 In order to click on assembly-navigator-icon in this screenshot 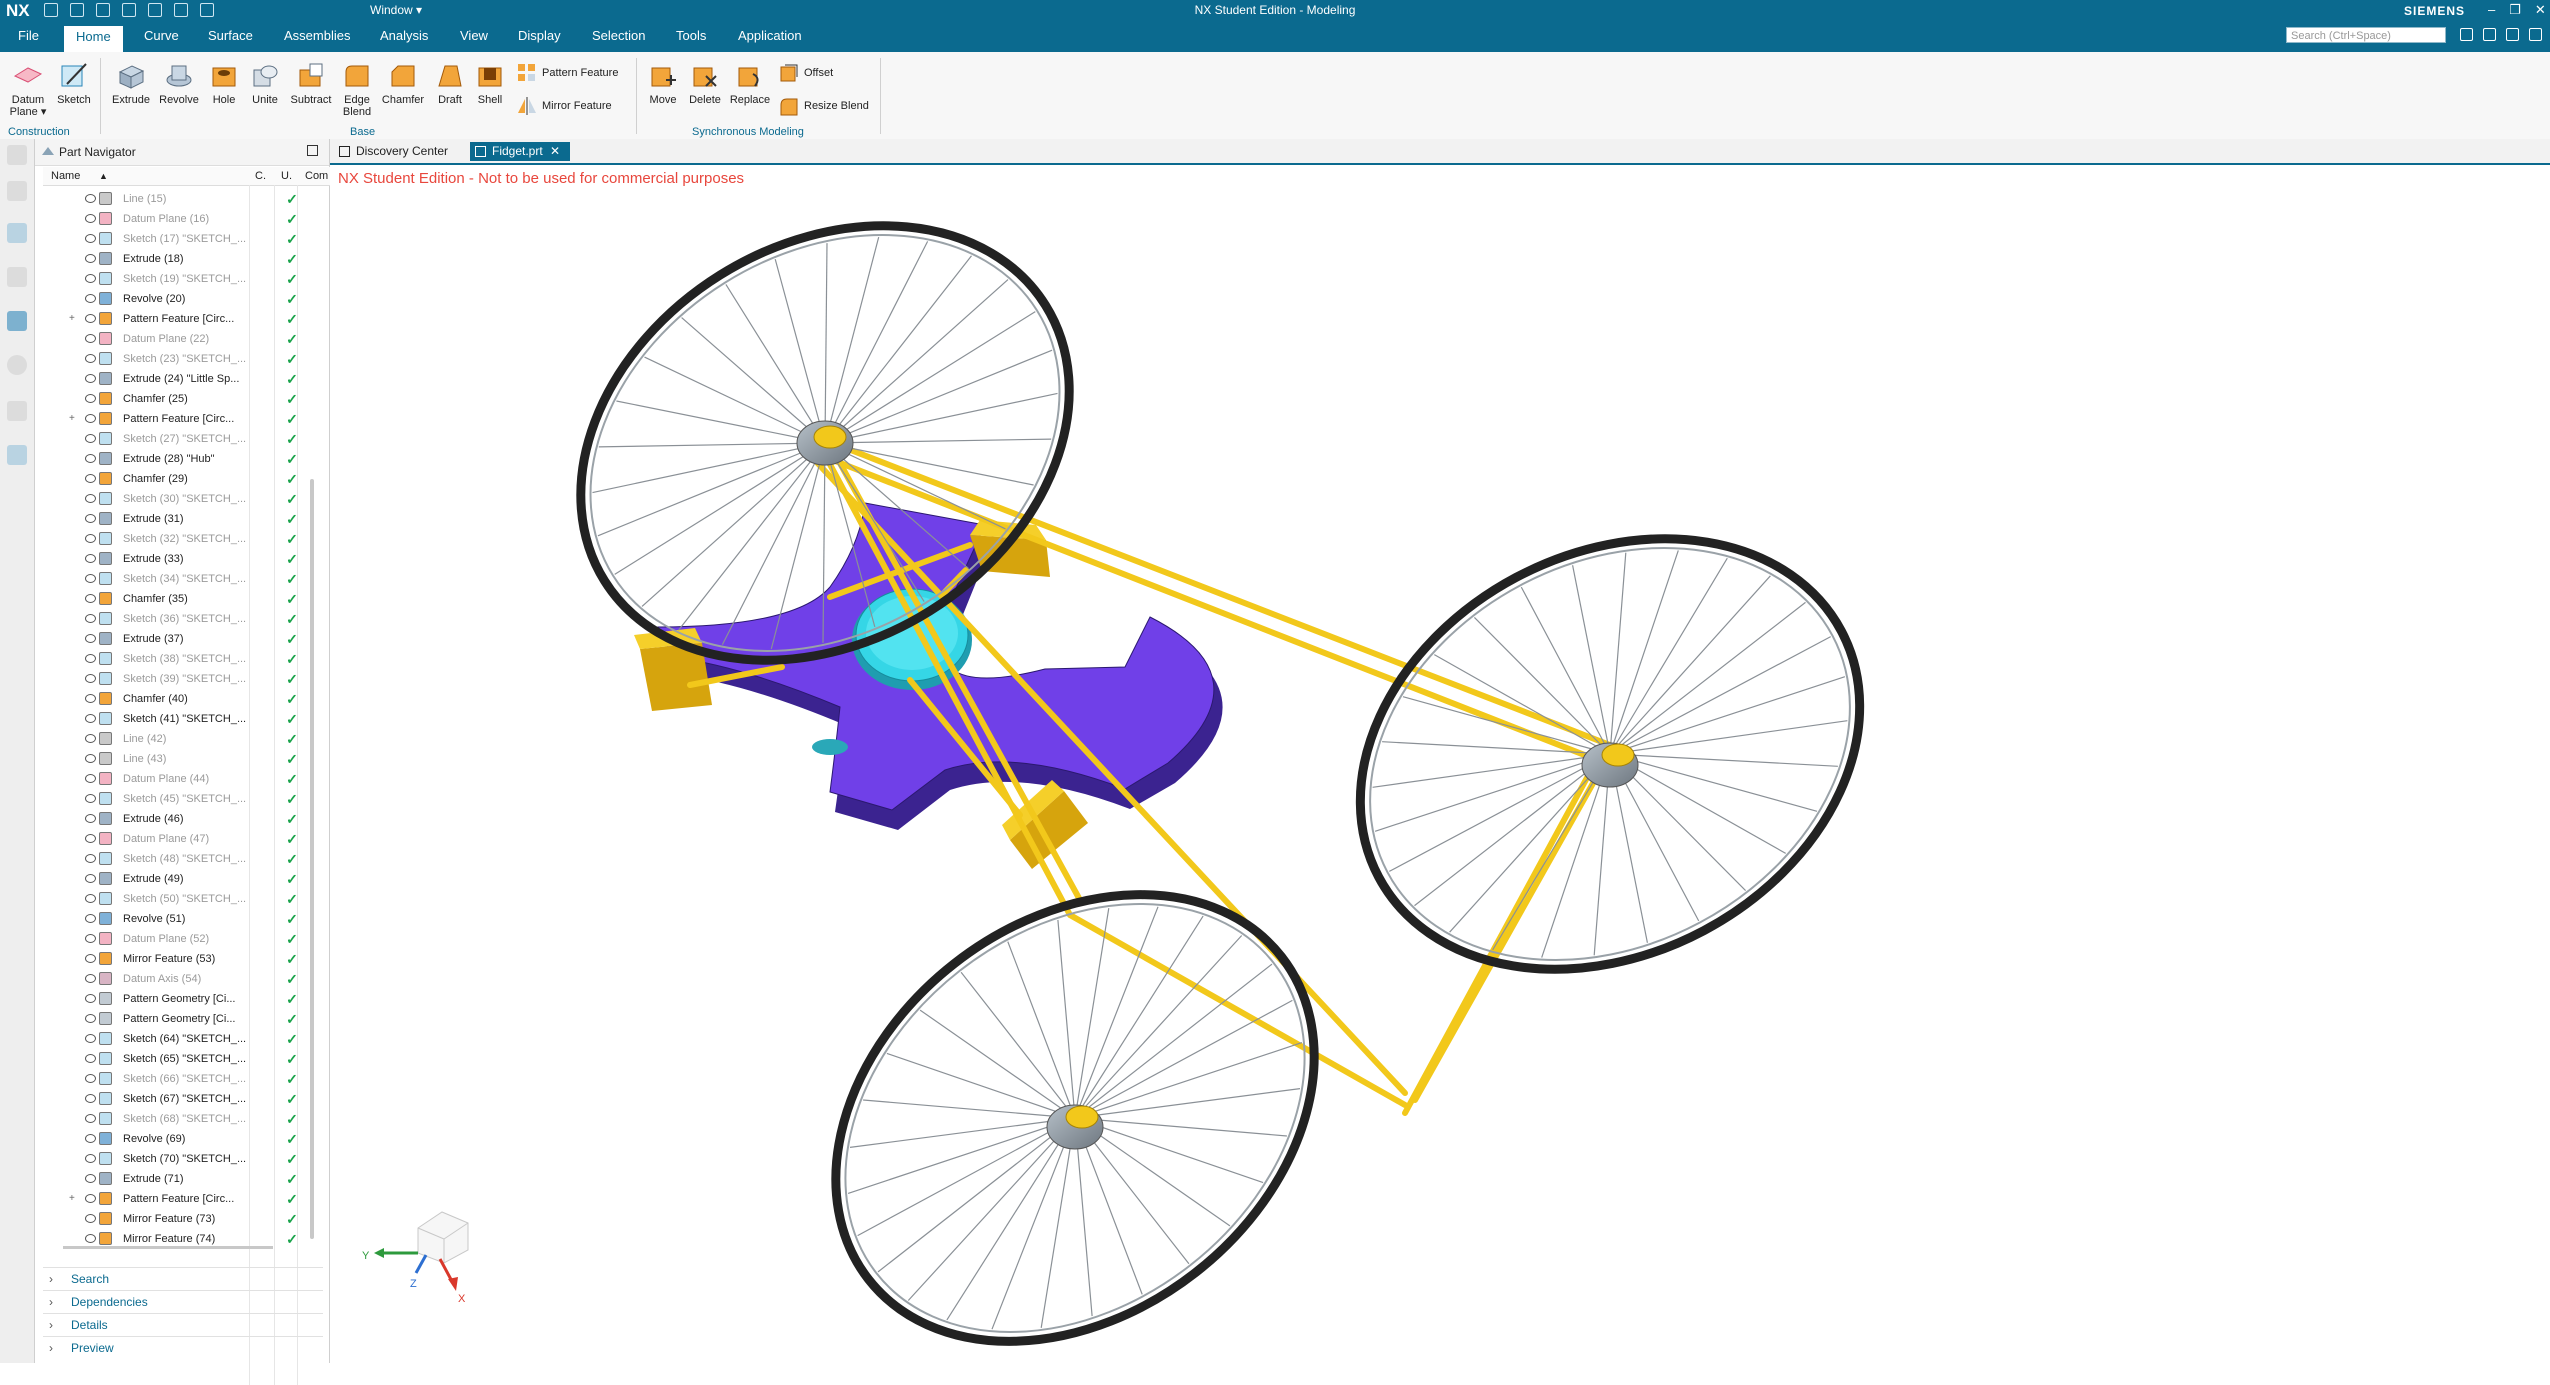, I will do `click(17, 191)`.